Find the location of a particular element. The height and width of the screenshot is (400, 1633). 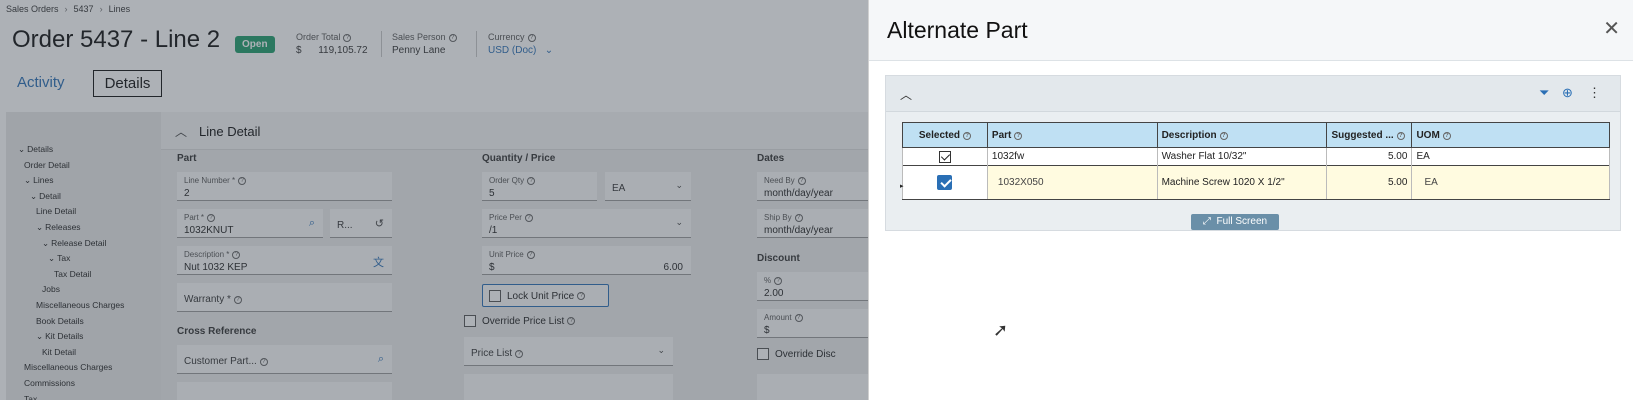

mouse-cursor-icon: ➚ is located at coordinates (1001, 330).